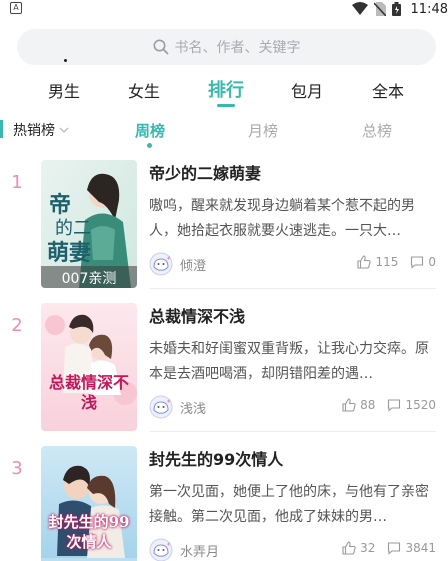  I want to click on book-stats: 115 0, so click(396, 262).